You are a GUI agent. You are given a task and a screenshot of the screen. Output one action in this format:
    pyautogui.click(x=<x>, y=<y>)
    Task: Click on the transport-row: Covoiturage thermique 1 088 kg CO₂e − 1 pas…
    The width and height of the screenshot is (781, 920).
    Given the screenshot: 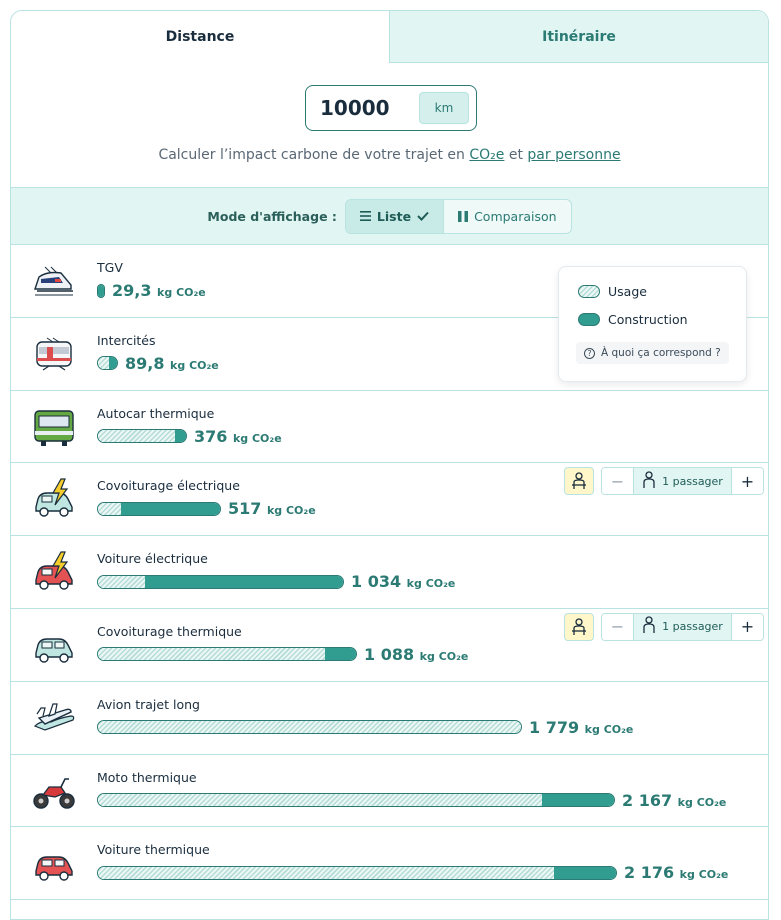 What is the action you would take?
    pyautogui.click(x=389, y=645)
    